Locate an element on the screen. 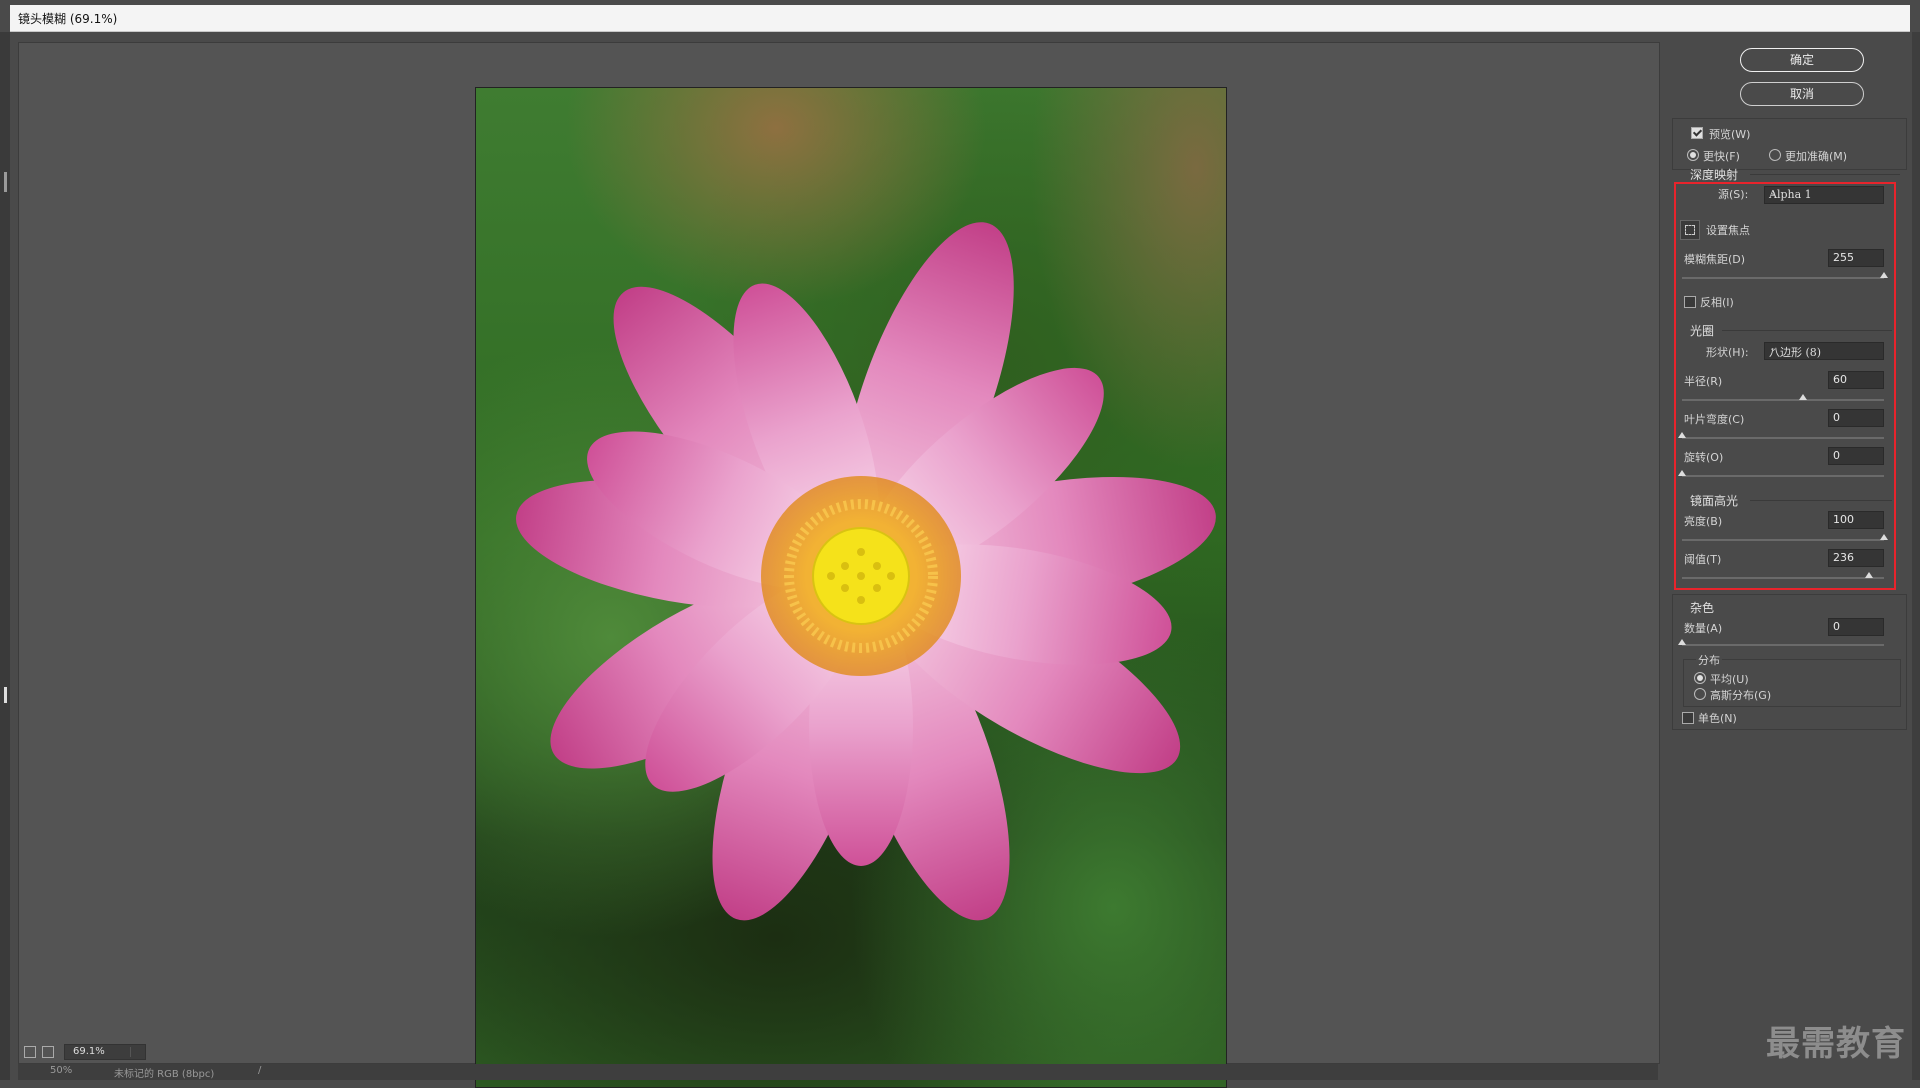 The height and width of the screenshot is (1088, 1920). amount-label: 数量(A) is located at coordinates (1703, 628).